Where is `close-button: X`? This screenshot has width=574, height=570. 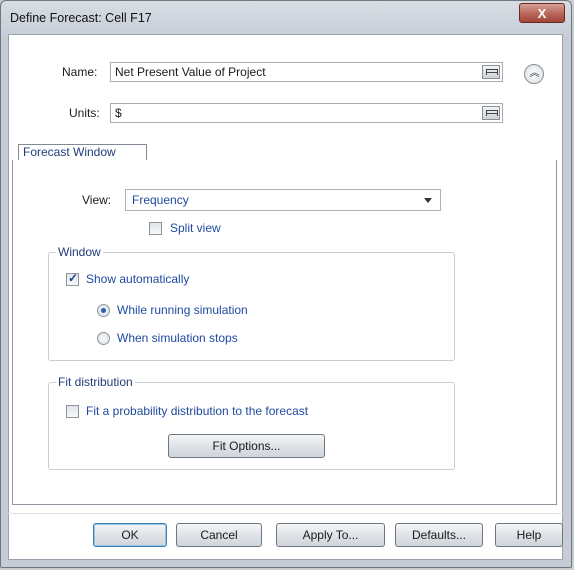 close-button: X is located at coordinates (542, 13).